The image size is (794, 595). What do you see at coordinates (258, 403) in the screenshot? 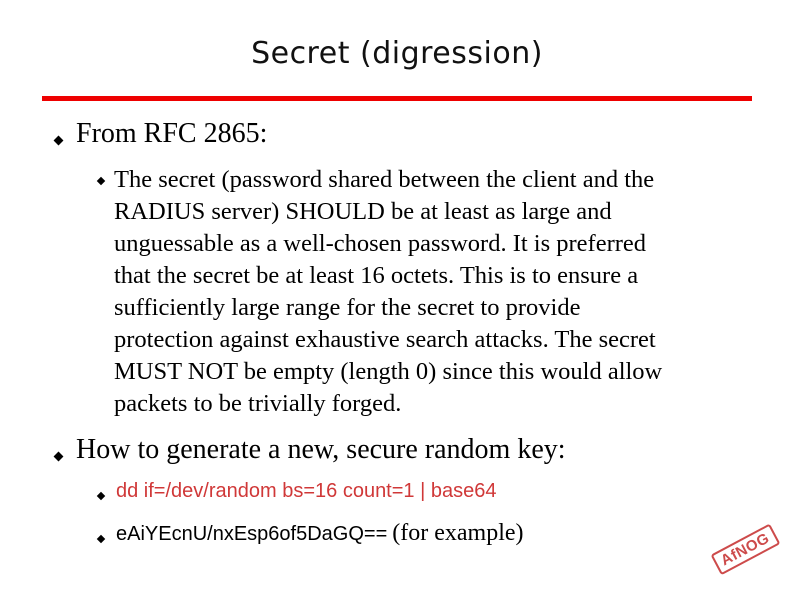
I see `rfc-quote-line: packets to be trivially forged.` at bounding box center [258, 403].